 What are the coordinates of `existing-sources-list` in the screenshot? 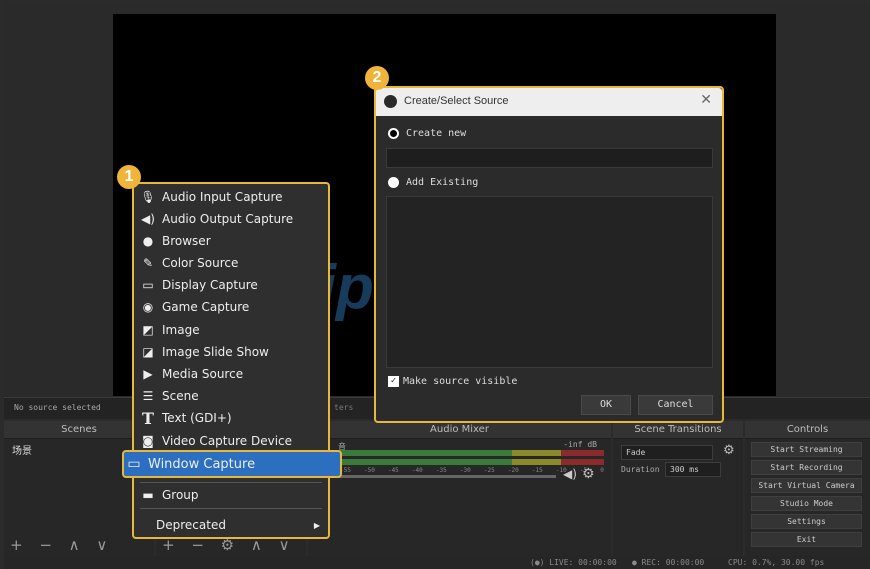 It's located at (549, 282).